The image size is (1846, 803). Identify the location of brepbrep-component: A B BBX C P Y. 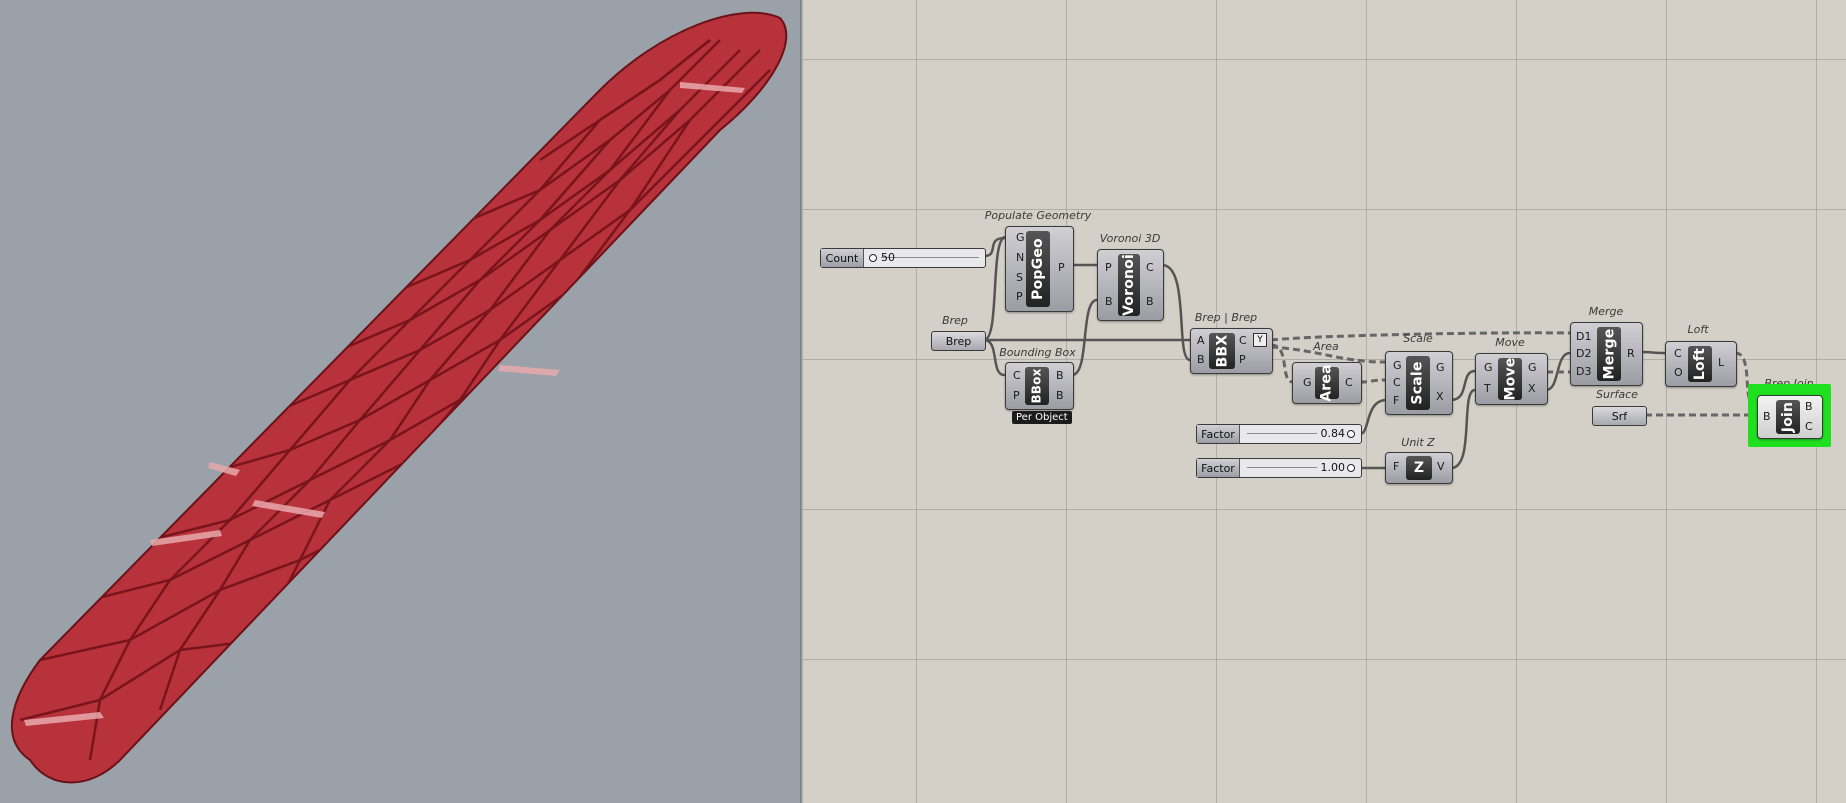
(1231, 351).